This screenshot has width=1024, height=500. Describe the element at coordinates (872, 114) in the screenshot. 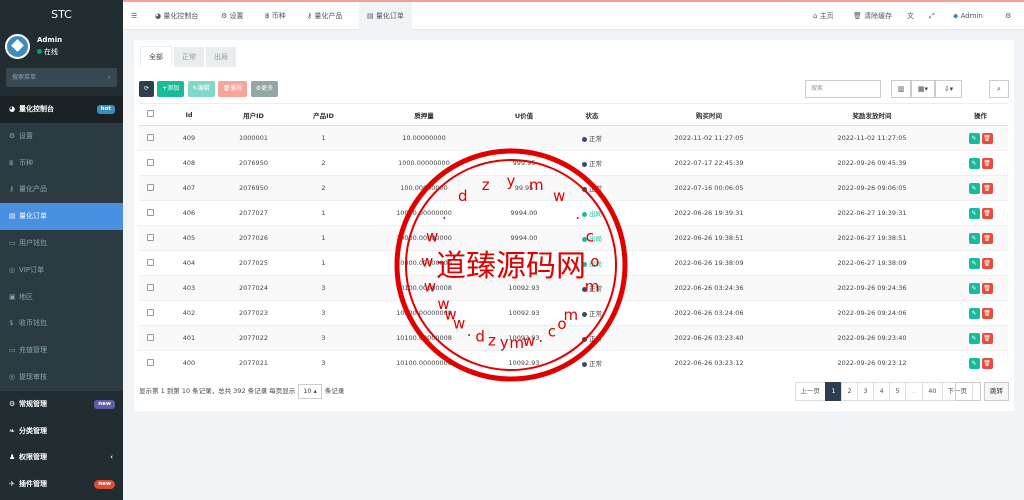

I see `column-header: 奖励发放时间` at that location.